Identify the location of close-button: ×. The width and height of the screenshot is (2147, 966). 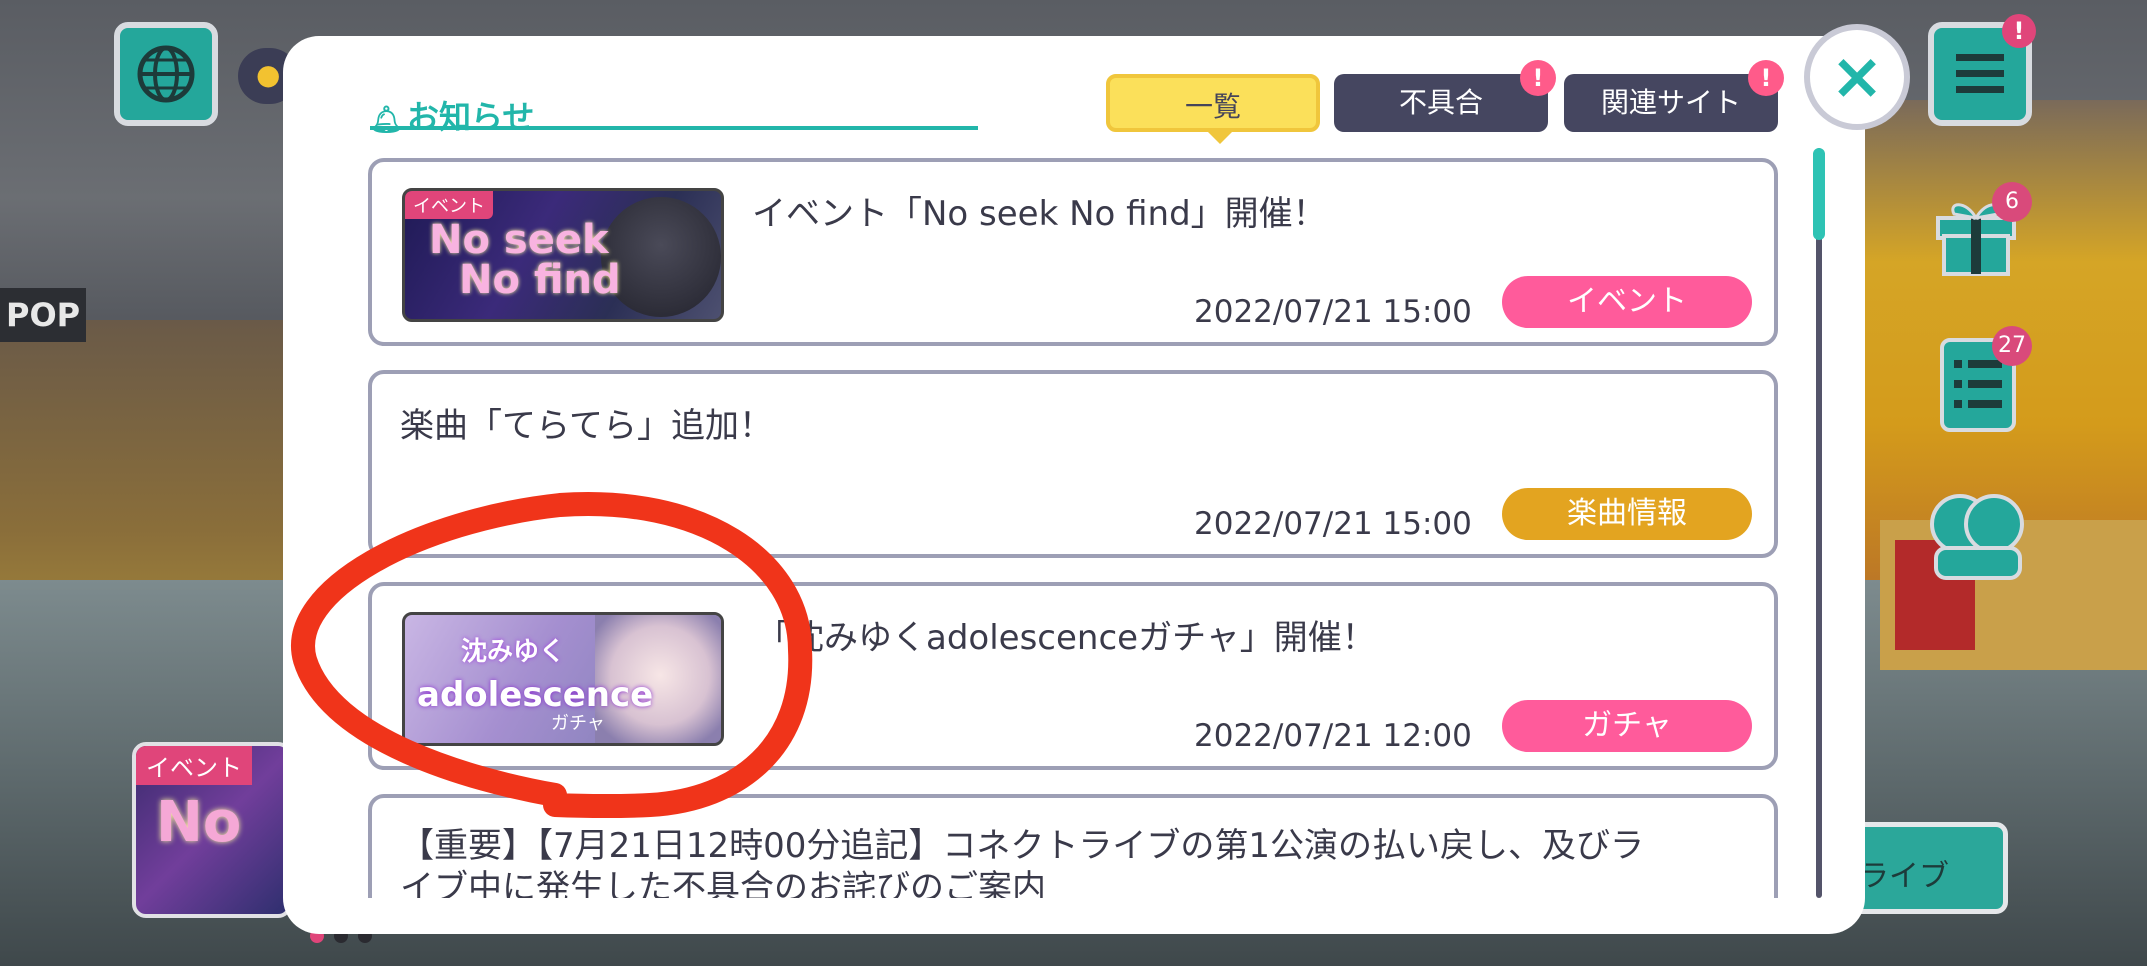
(1857, 77).